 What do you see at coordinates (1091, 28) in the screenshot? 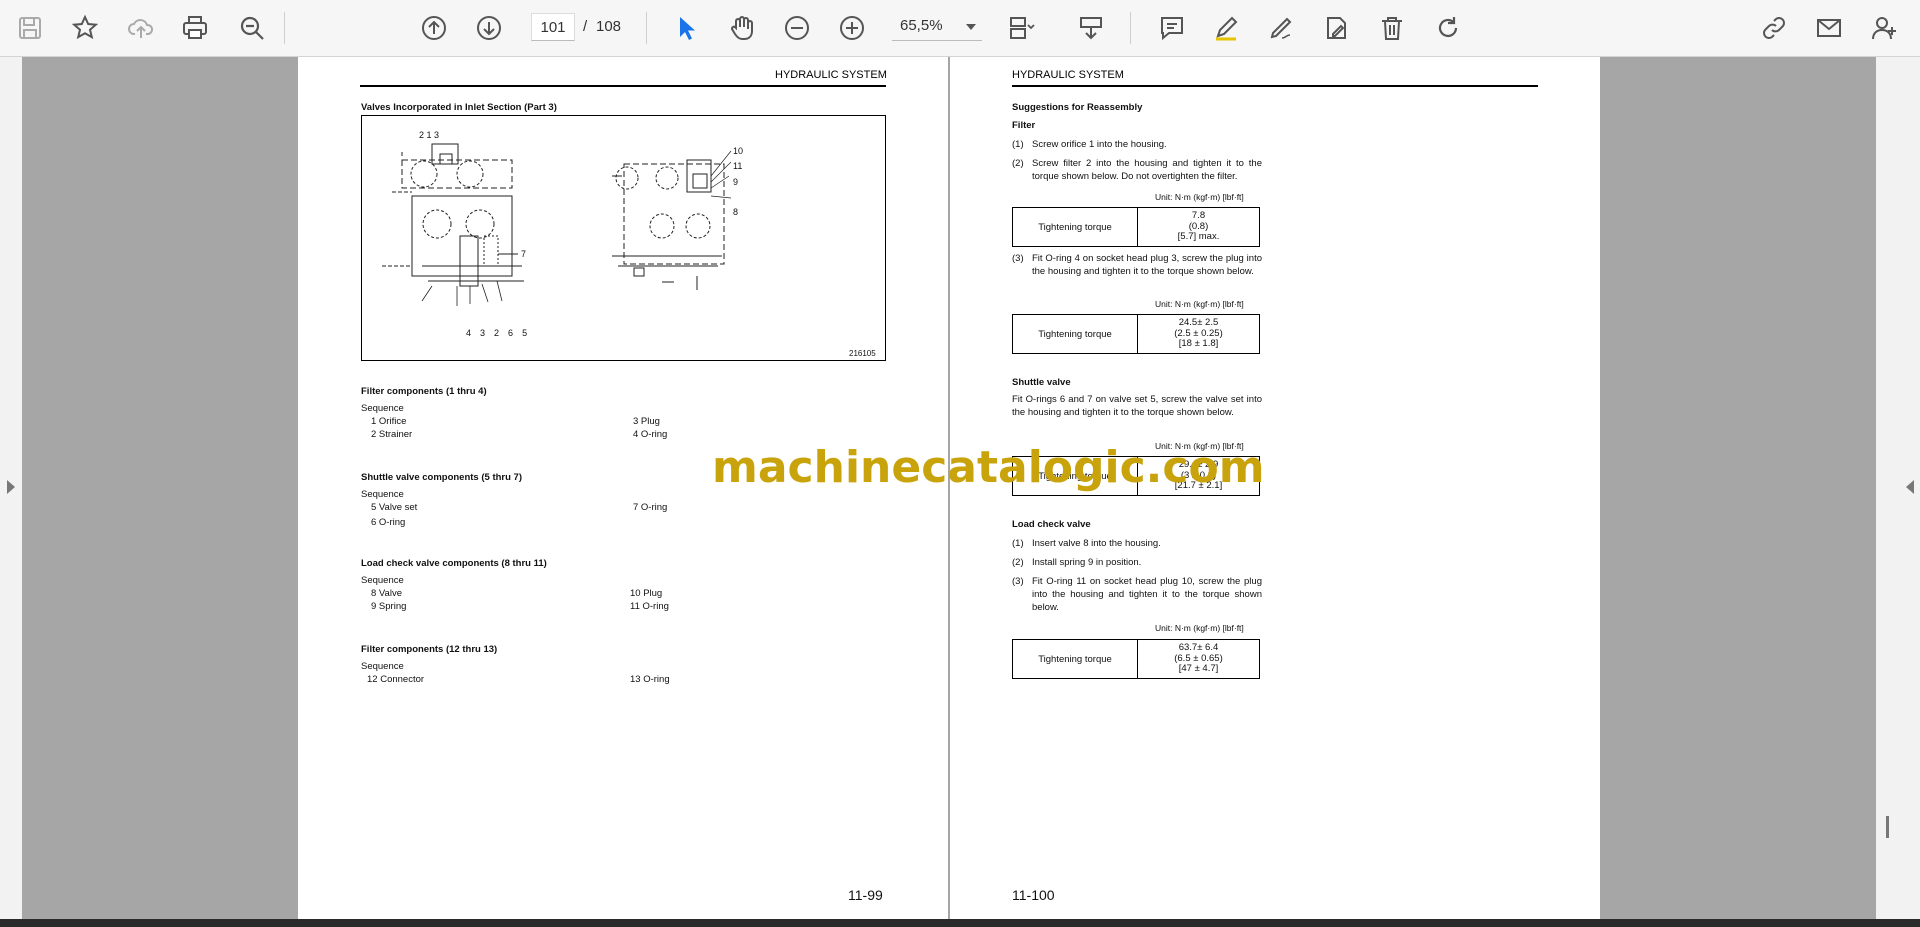
I see `insert-icon` at bounding box center [1091, 28].